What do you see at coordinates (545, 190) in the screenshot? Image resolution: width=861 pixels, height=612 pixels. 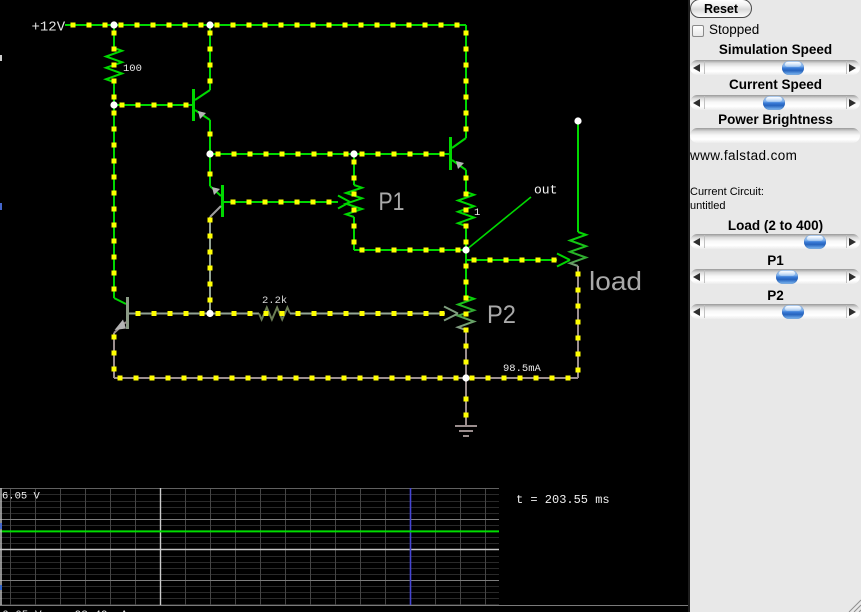 I see `svg-text: out` at bounding box center [545, 190].